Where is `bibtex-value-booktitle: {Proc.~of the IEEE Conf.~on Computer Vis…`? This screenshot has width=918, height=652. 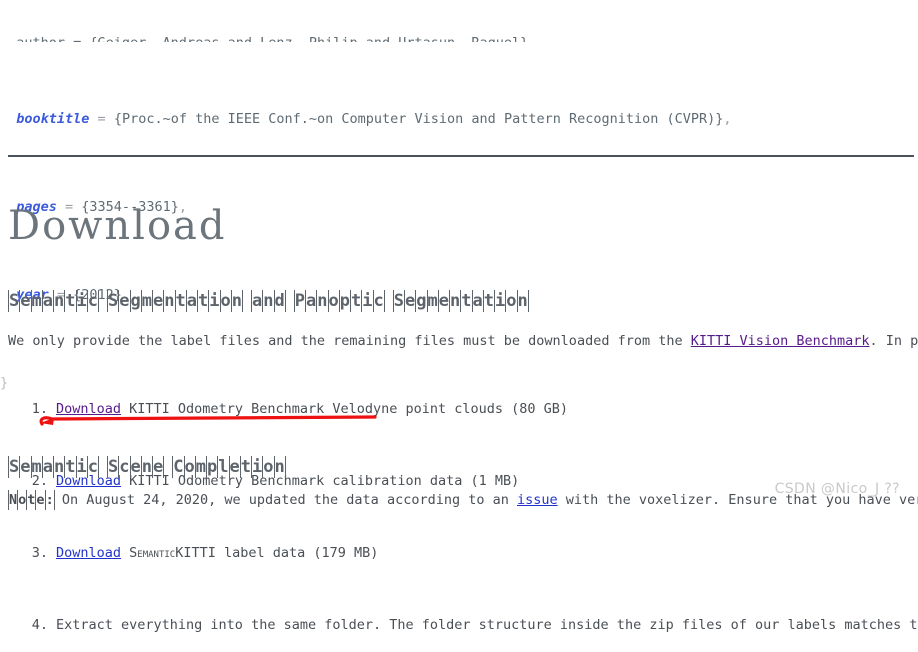 bibtex-value-booktitle: {Proc.~of the IEEE Conf.~on Computer Vis… is located at coordinates (418, 119).